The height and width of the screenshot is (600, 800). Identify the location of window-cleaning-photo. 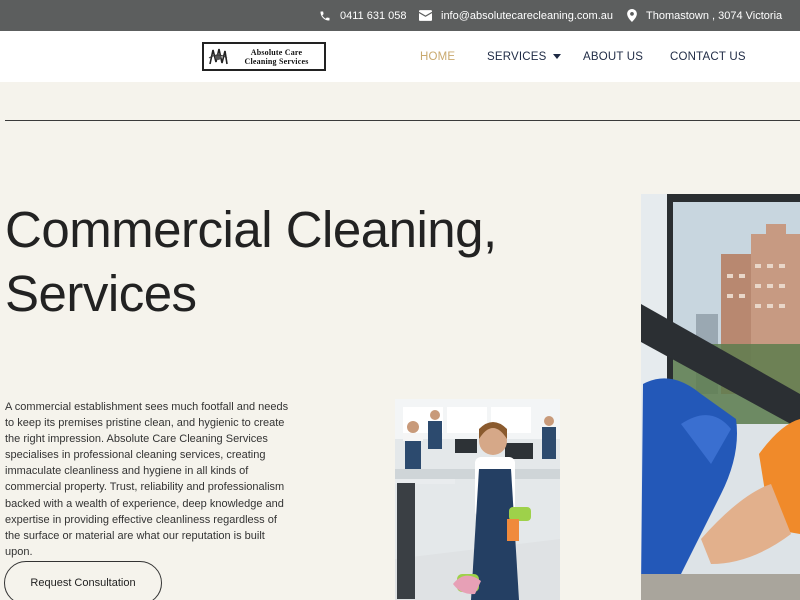
(720, 397).